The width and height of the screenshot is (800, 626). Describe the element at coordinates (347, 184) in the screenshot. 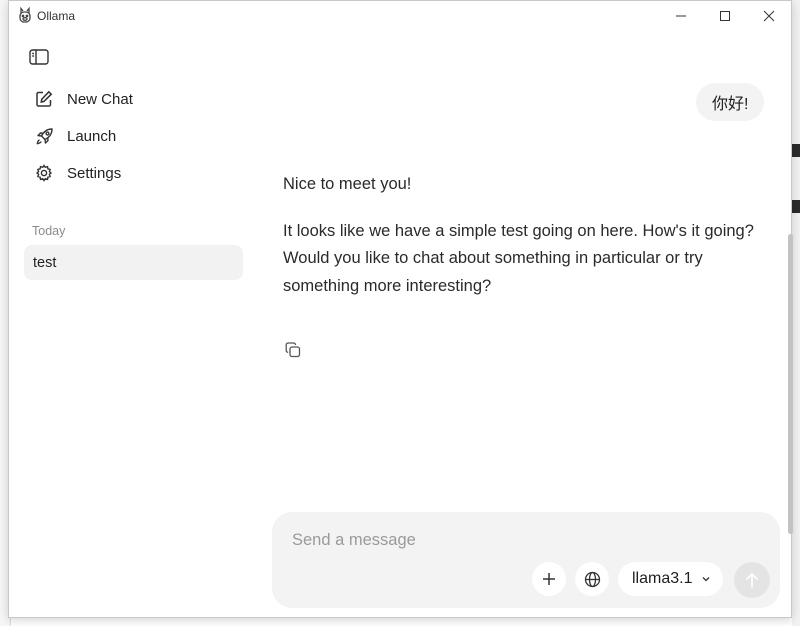

I see `assistant-paragraph: Nice to meet you!` at that location.